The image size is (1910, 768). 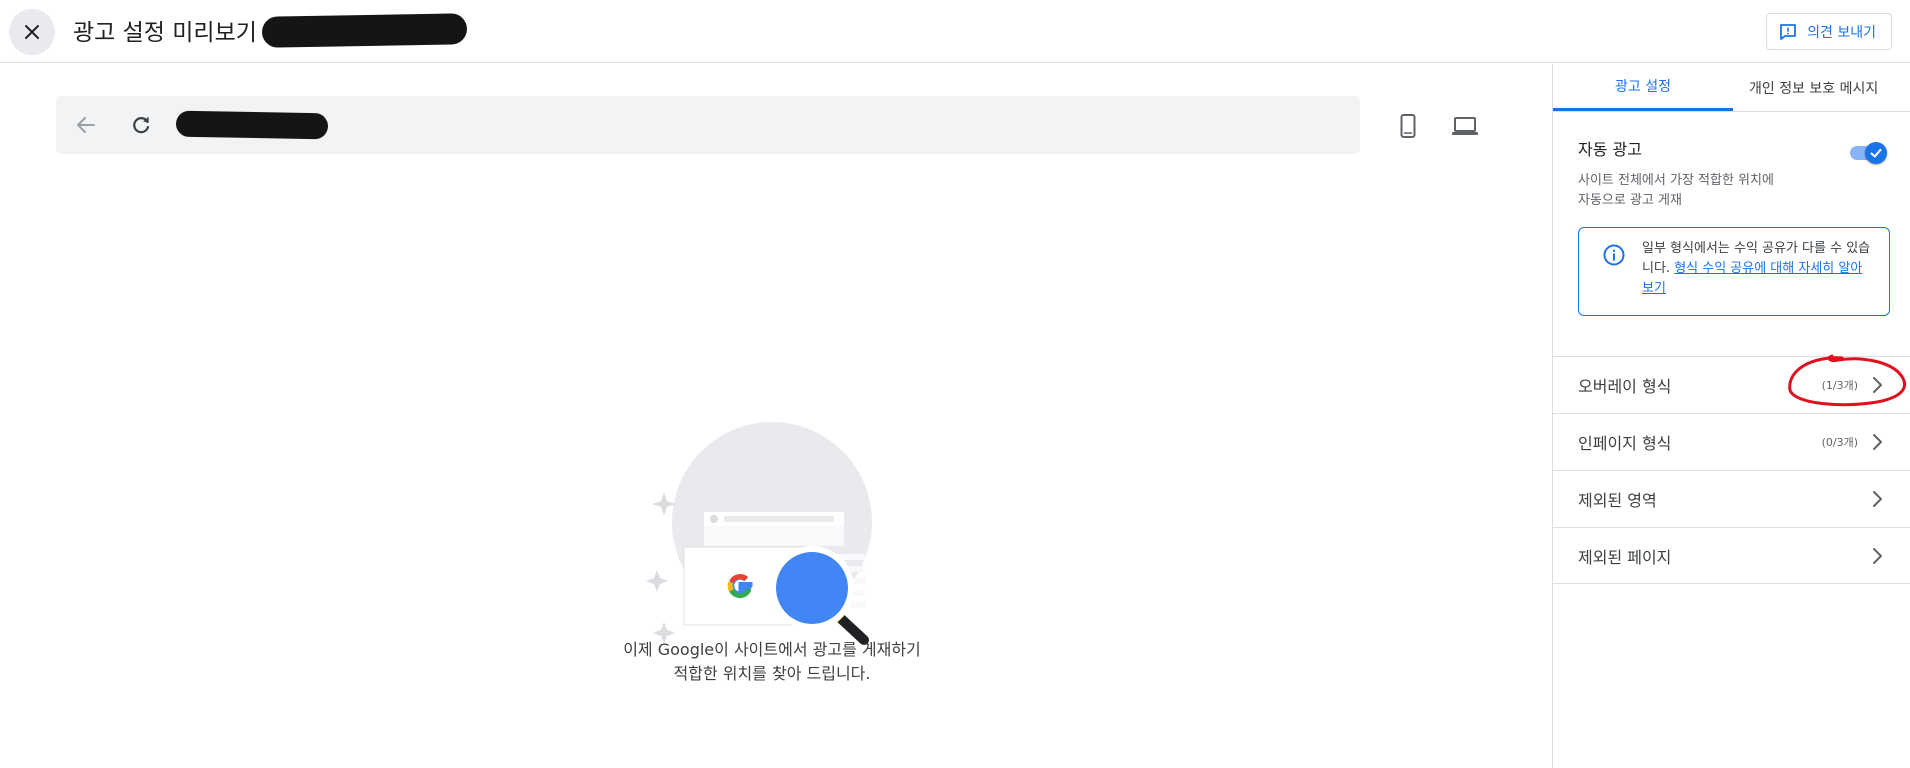 What do you see at coordinates (141, 125) in the screenshot?
I see `refresh-icon` at bounding box center [141, 125].